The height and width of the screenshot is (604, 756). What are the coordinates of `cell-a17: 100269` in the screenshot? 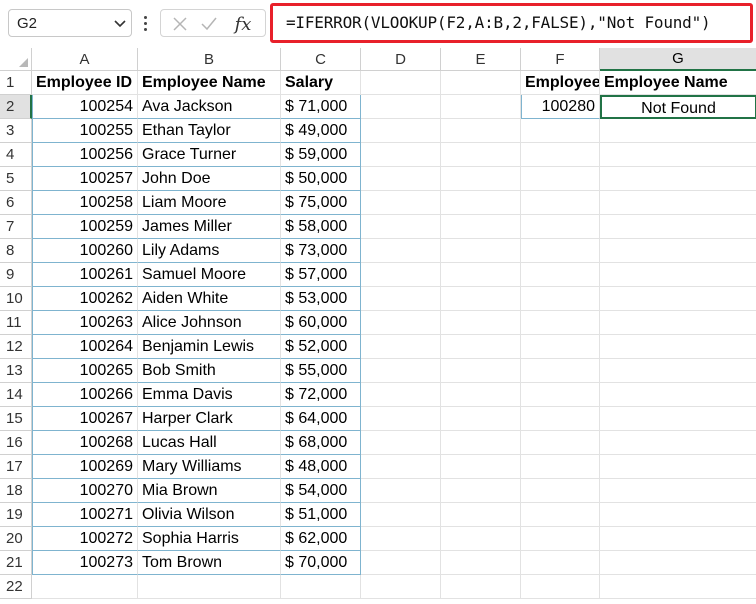 It's located at (85, 467).